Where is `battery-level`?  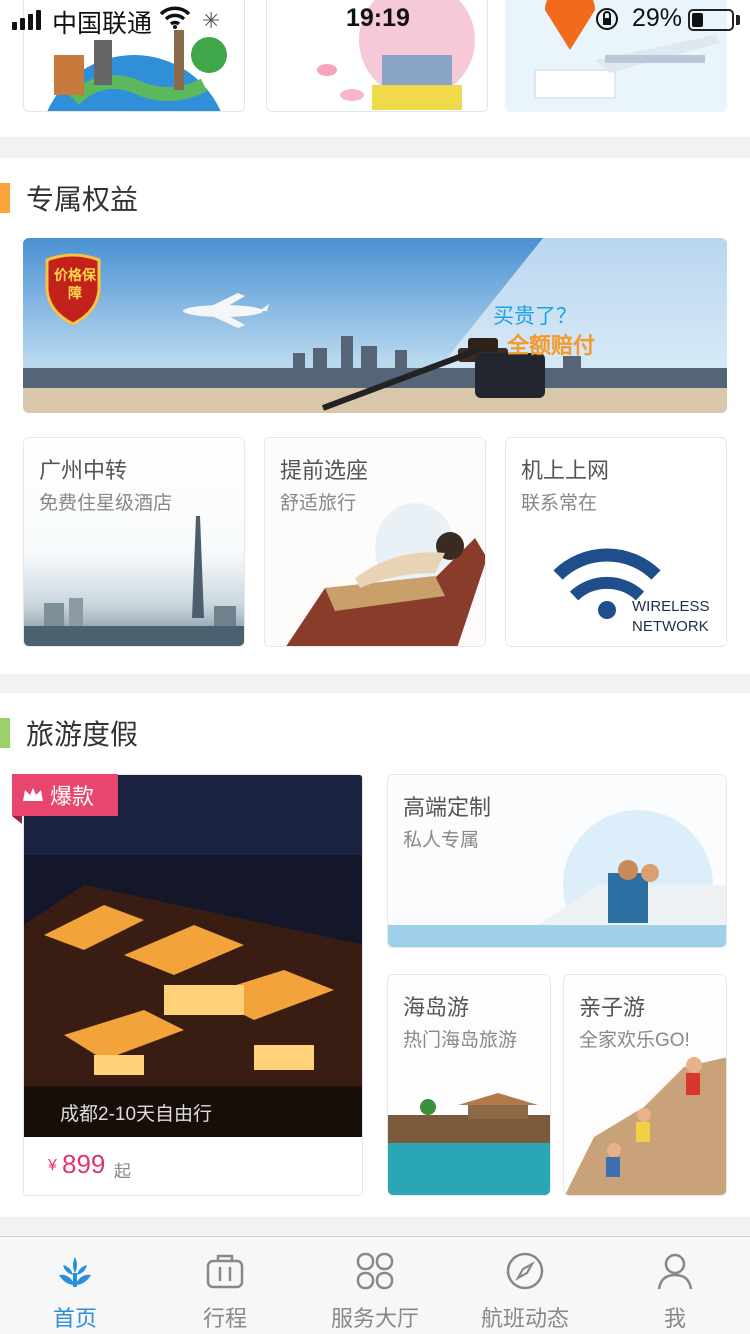 battery-level is located at coordinates (697, 20).